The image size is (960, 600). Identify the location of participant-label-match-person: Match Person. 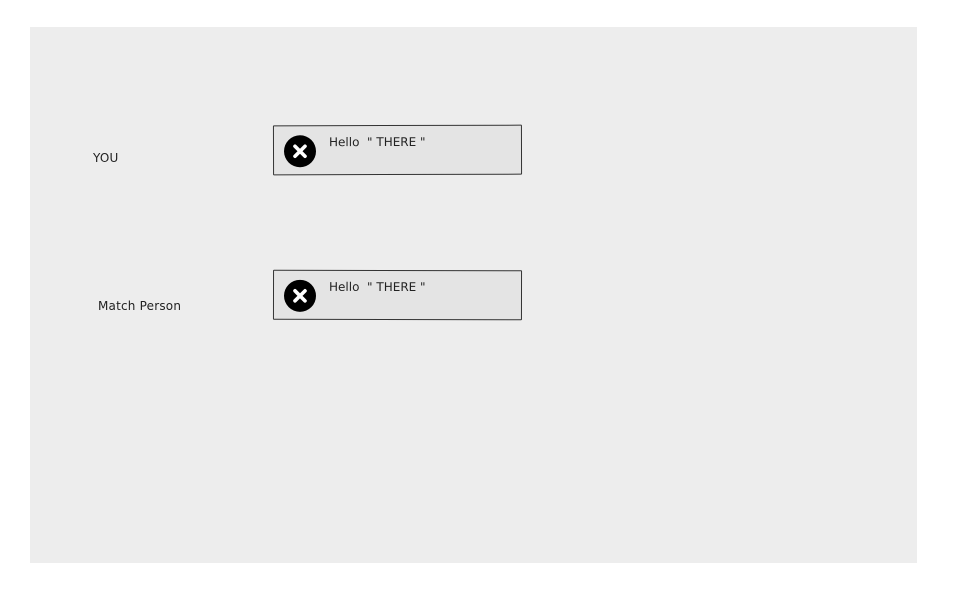
(140, 306).